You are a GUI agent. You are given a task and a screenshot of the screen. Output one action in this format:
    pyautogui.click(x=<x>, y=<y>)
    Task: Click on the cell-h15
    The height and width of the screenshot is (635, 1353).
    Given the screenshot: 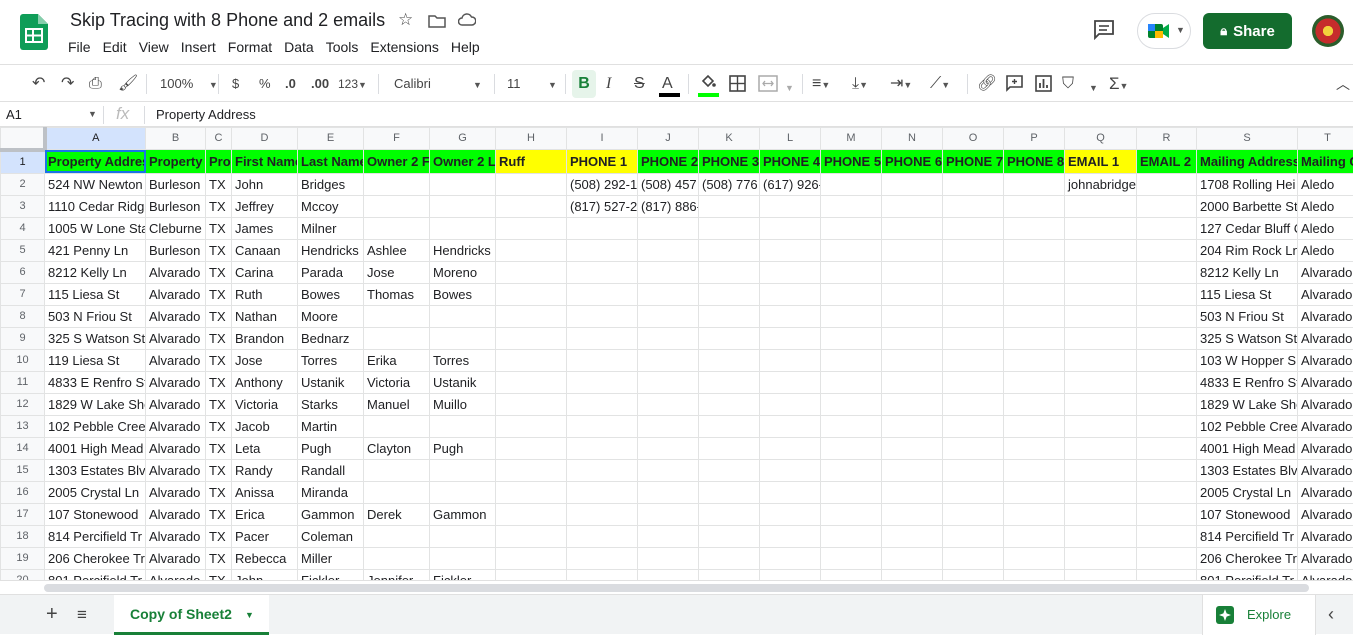 What is the action you would take?
    pyautogui.click(x=531, y=470)
    